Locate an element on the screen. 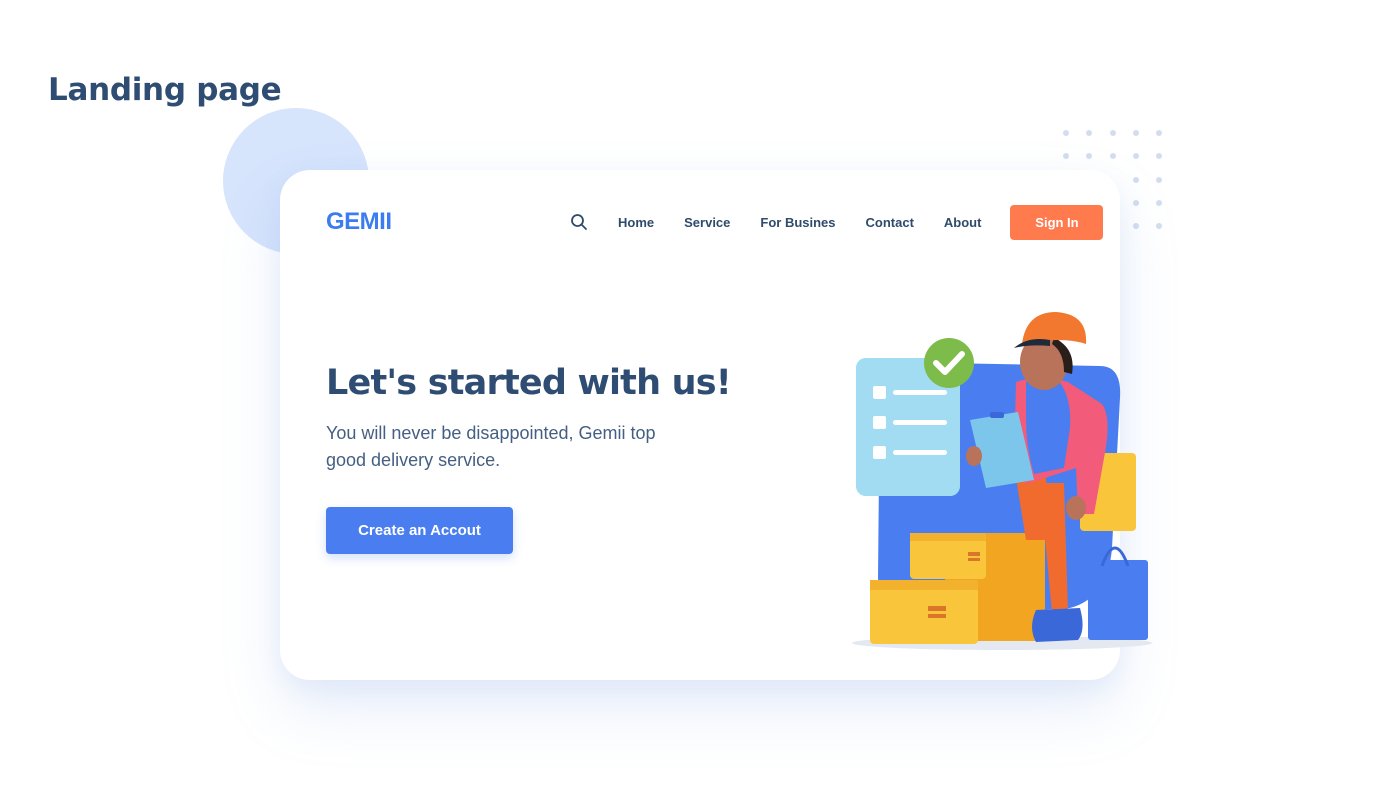  hero-heading: Let's started with us! is located at coordinates (529, 383).